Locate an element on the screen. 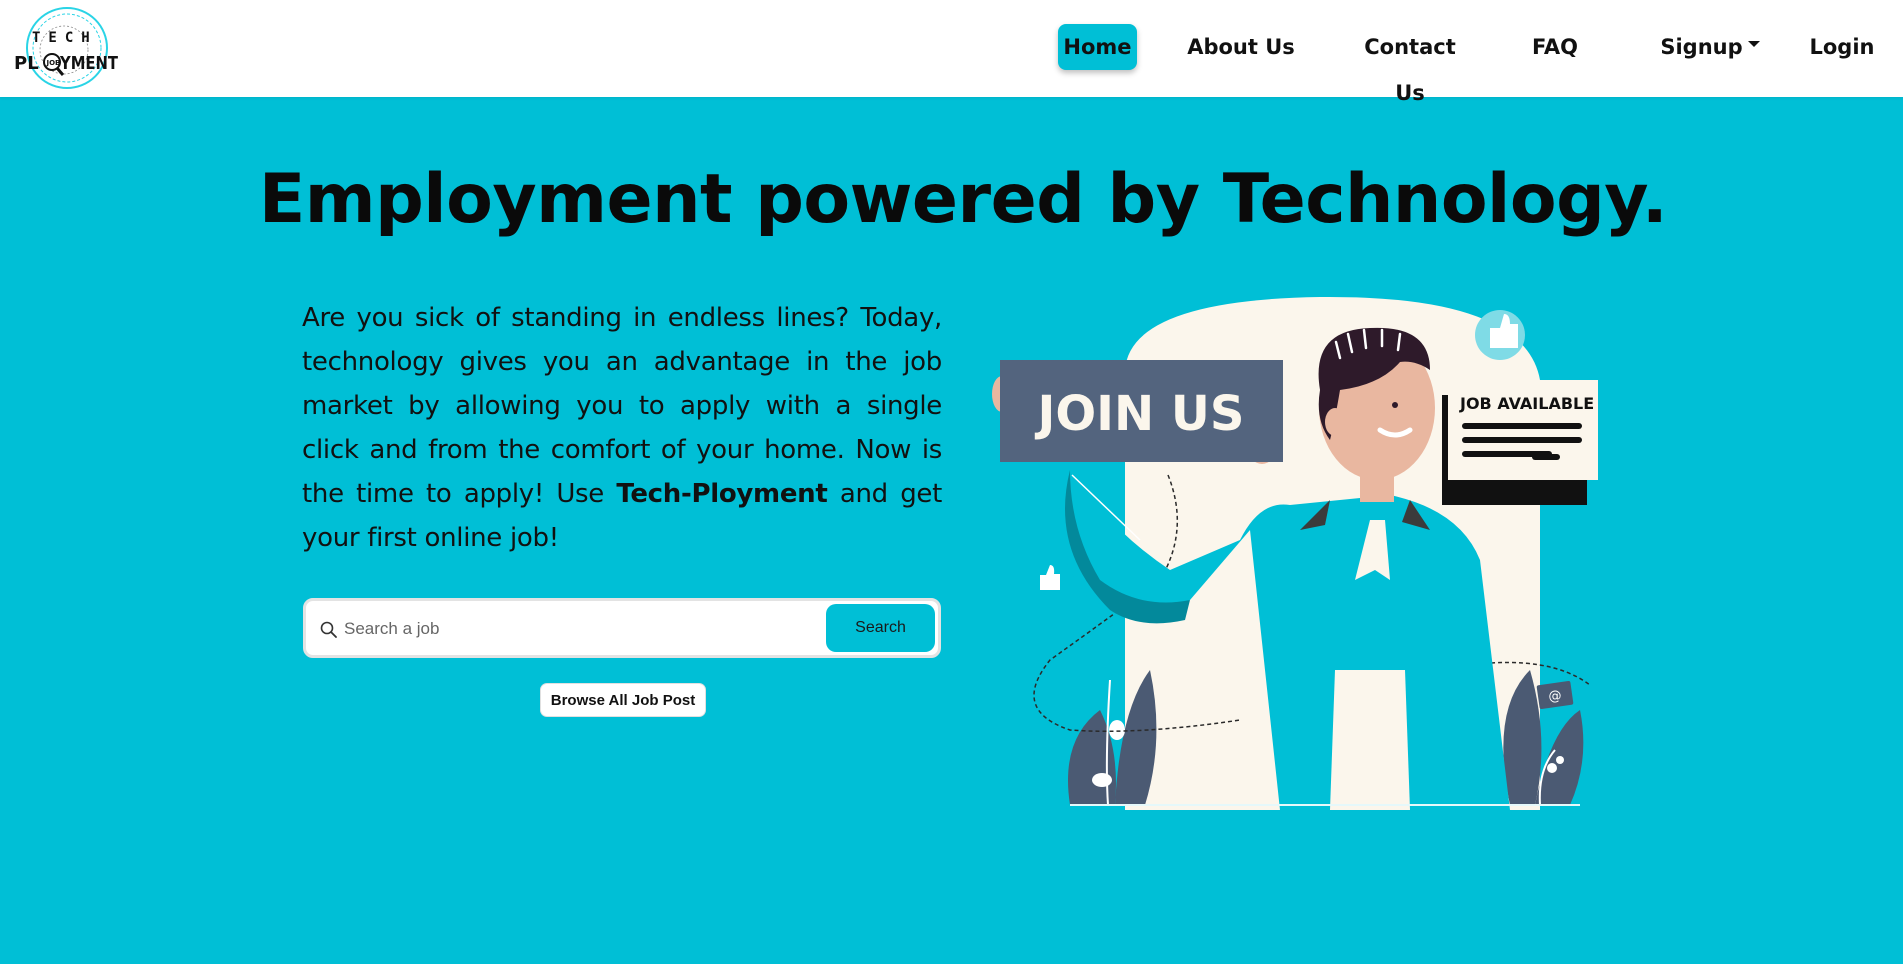  nav-home-link: Home is located at coordinates (1097, 47).